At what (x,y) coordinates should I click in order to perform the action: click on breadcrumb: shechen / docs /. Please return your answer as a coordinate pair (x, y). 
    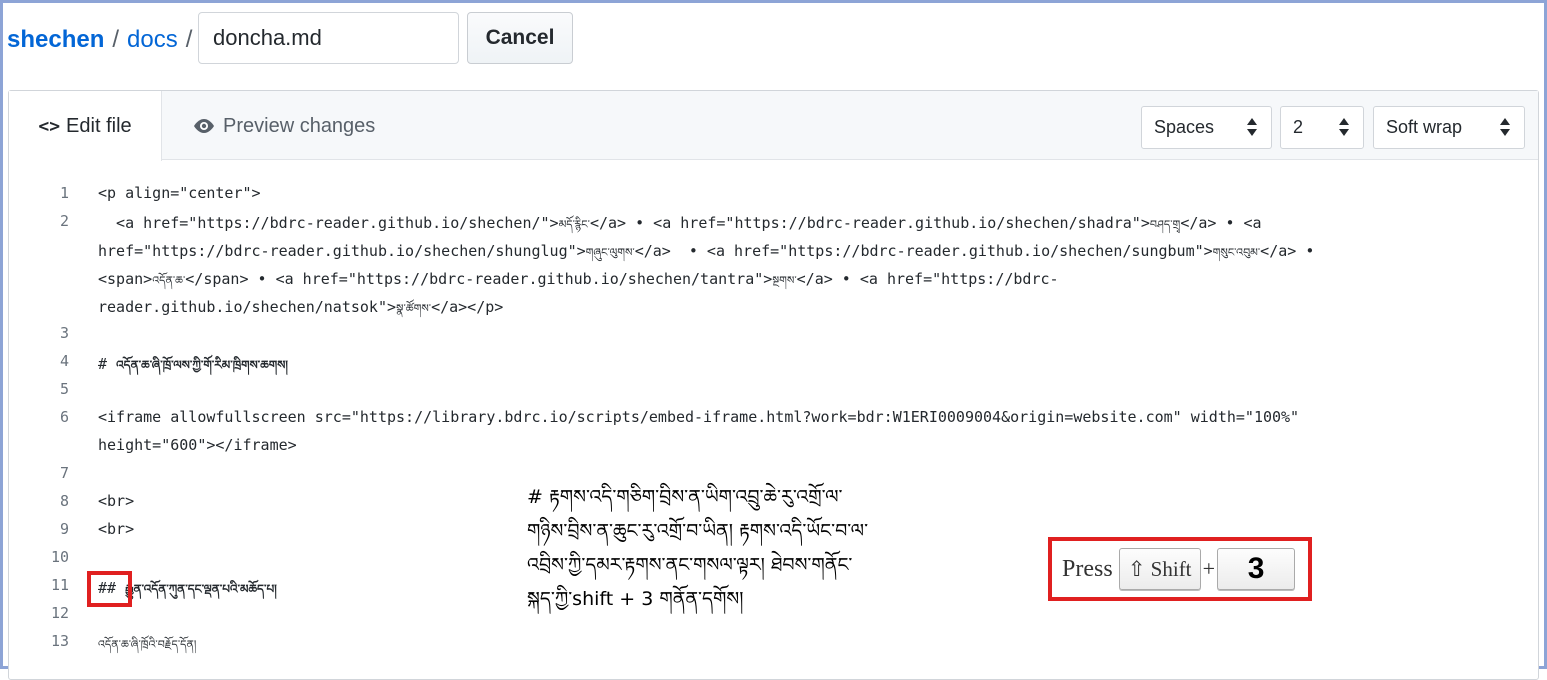
    Looking at the image, I should click on (103, 40).